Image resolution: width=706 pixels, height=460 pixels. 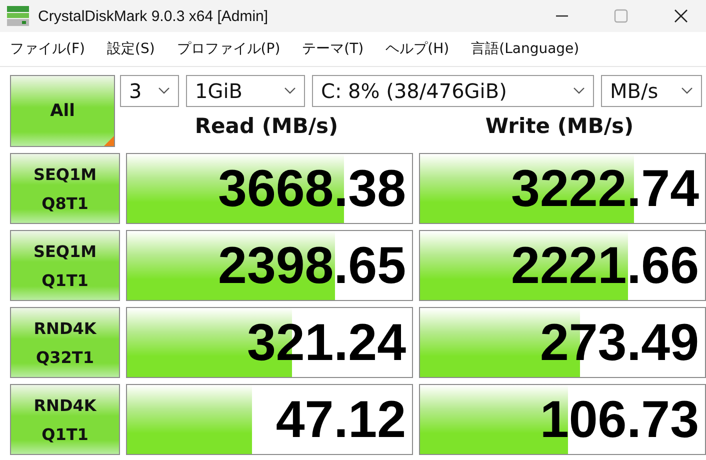 What do you see at coordinates (681, 16) in the screenshot?
I see `close-icon` at bounding box center [681, 16].